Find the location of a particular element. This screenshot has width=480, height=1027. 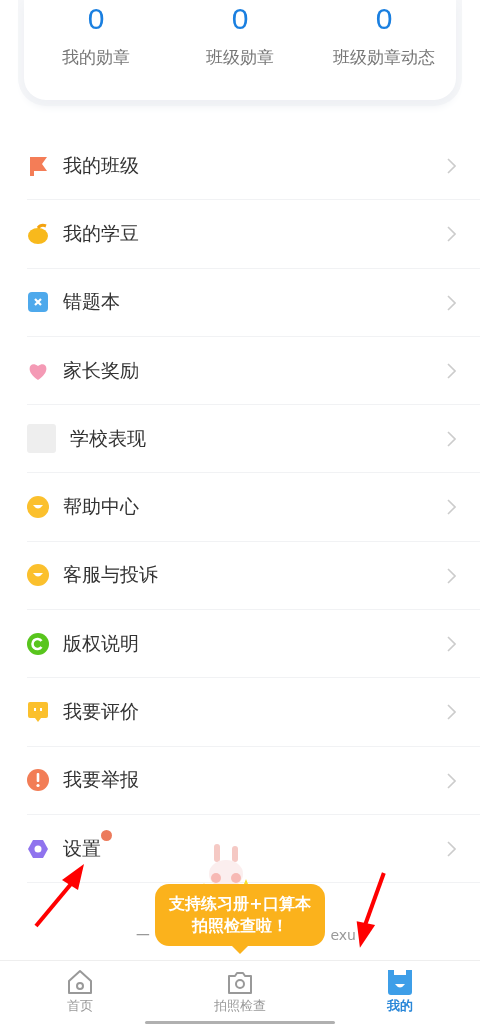

menu-item: 我要举报 is located at coordinates (253, 780).